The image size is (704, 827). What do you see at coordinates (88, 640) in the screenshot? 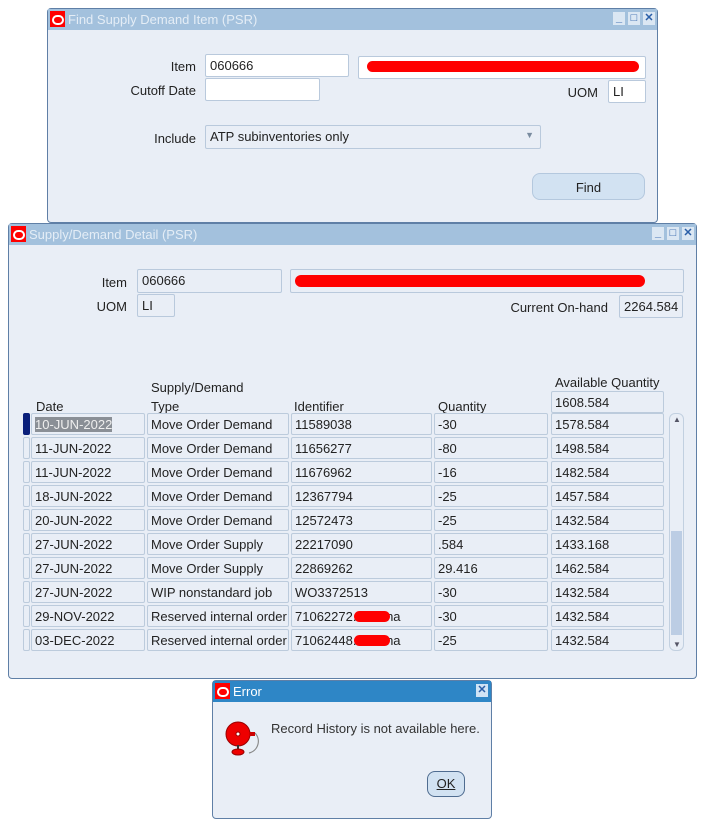
I see `cell-date: 03-DEC-2022` at bounding box center [88, 640].